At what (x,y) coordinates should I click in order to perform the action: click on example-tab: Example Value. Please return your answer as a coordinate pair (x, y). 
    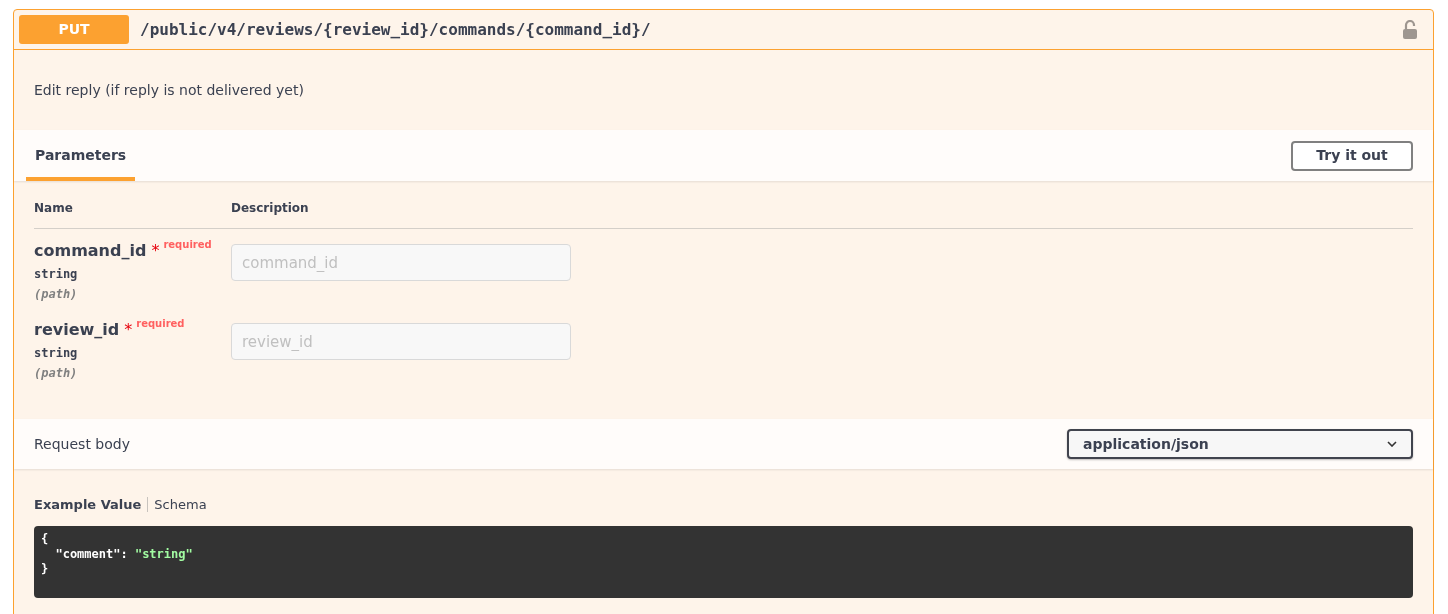
    Looking at the image, I should click on (88, 505).